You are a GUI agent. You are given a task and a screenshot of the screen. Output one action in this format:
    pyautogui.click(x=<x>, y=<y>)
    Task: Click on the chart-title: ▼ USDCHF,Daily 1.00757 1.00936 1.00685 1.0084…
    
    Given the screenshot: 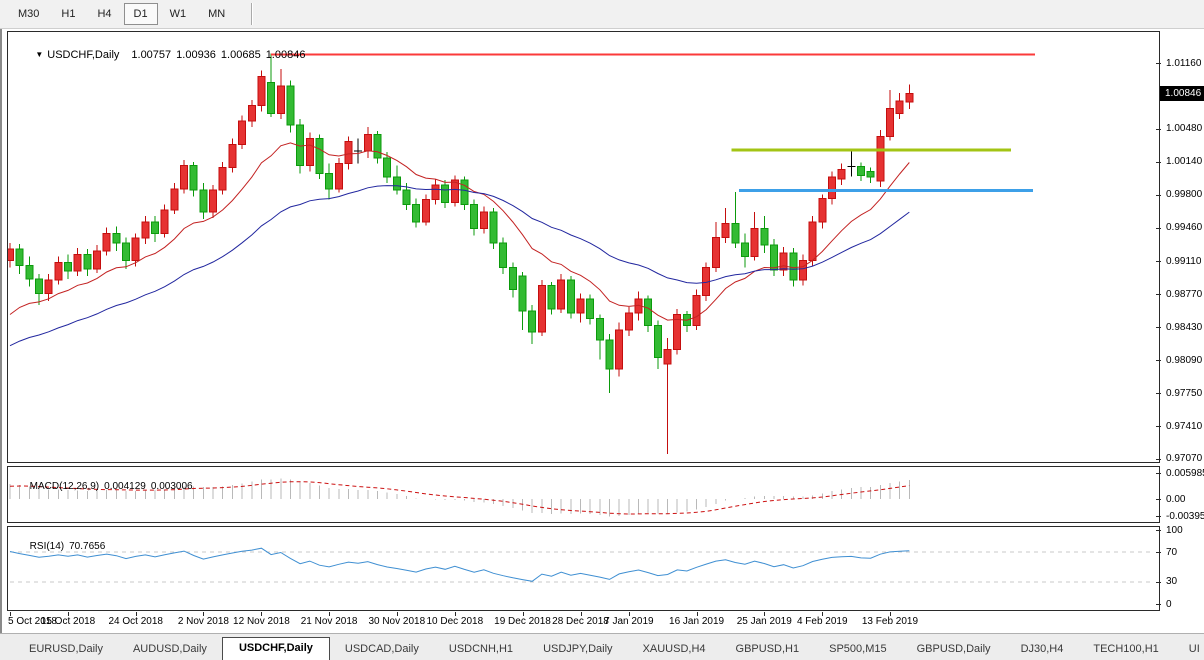 What is the action you would take?
    pyautogui.click(x=163, y=55)
    